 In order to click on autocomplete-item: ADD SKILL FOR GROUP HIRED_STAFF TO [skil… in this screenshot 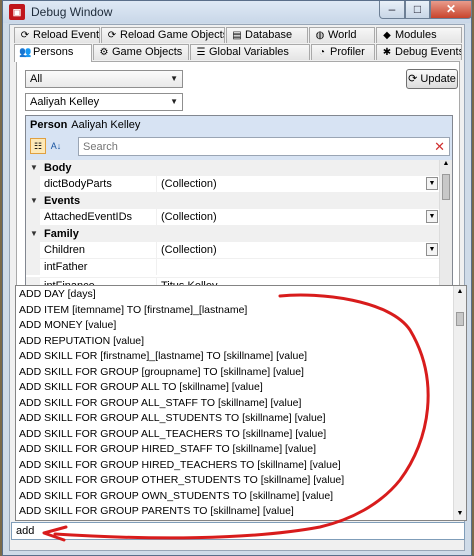, I will do `click(233, 450)`.